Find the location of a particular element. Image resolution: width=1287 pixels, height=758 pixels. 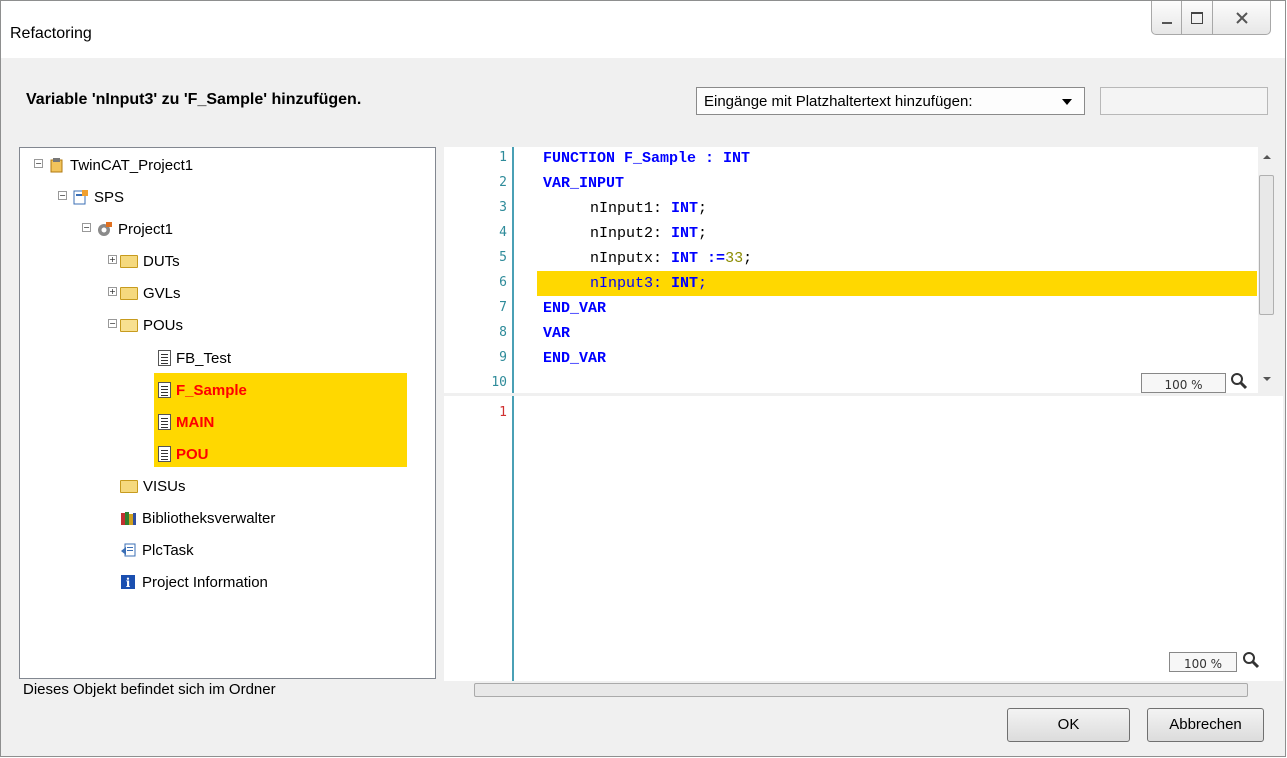

cancel-button: Abbrechen is located at coordinates (1205, 725).